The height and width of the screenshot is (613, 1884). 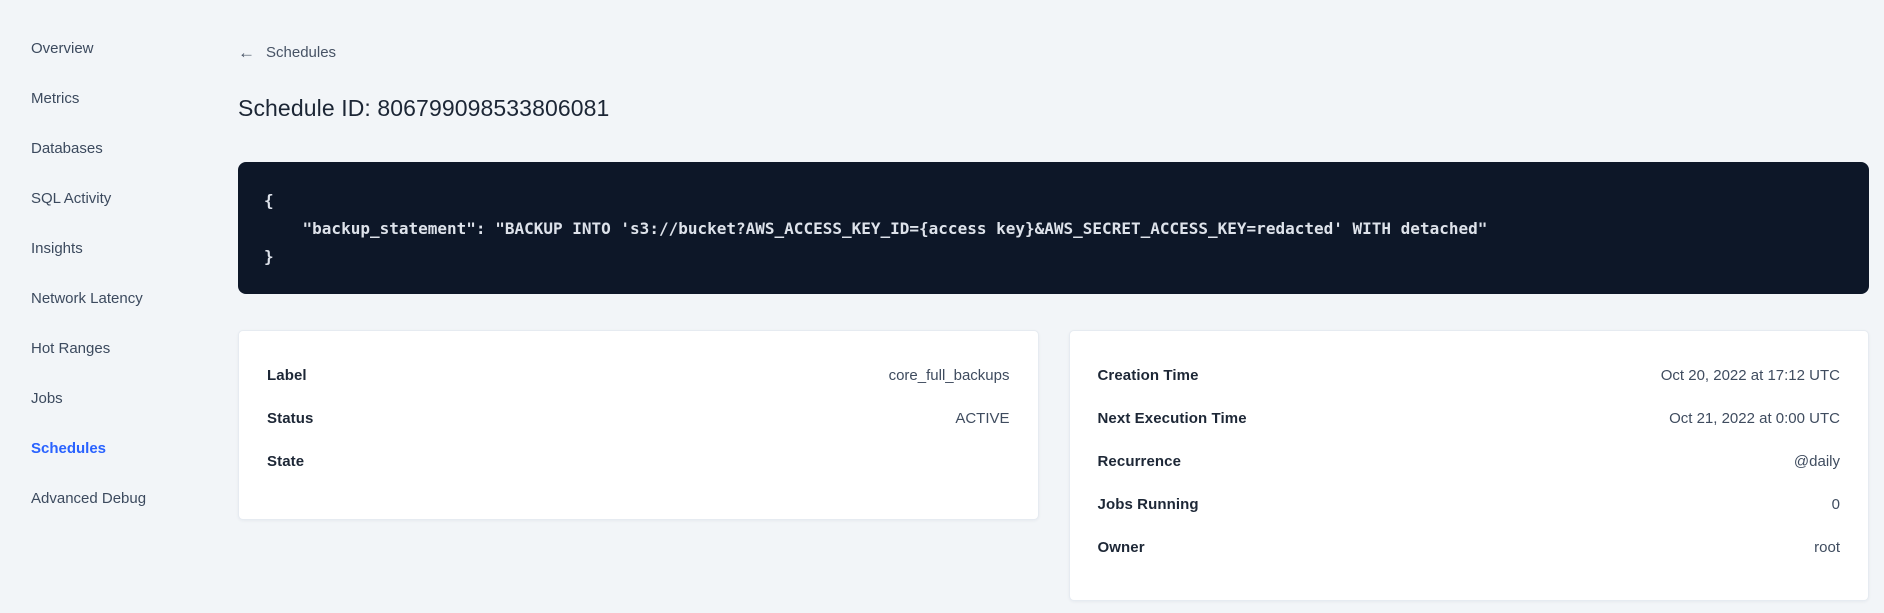 What do you see at coordinates (1148, 504) in the screenshot?
I see `detail-label: Jobs Running` at bounding box center [1148, 504].